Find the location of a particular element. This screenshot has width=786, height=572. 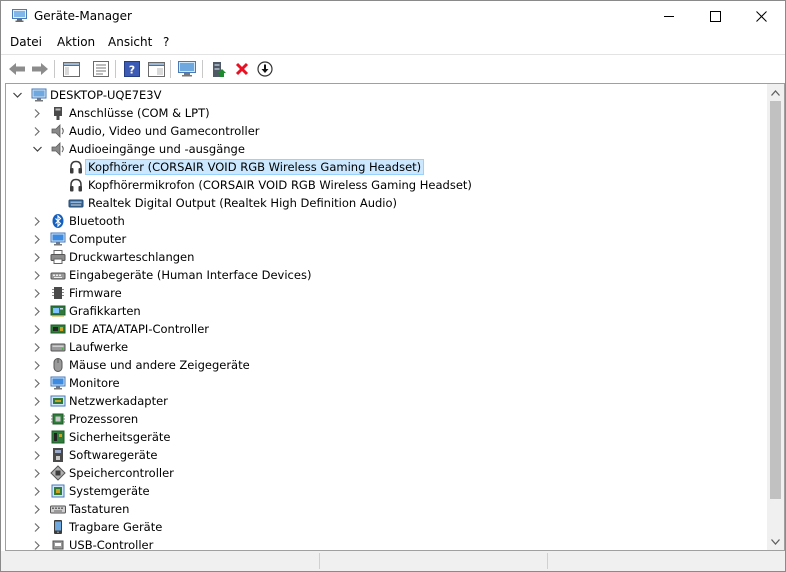

update-driver-button is located at coordinates (219, 69).